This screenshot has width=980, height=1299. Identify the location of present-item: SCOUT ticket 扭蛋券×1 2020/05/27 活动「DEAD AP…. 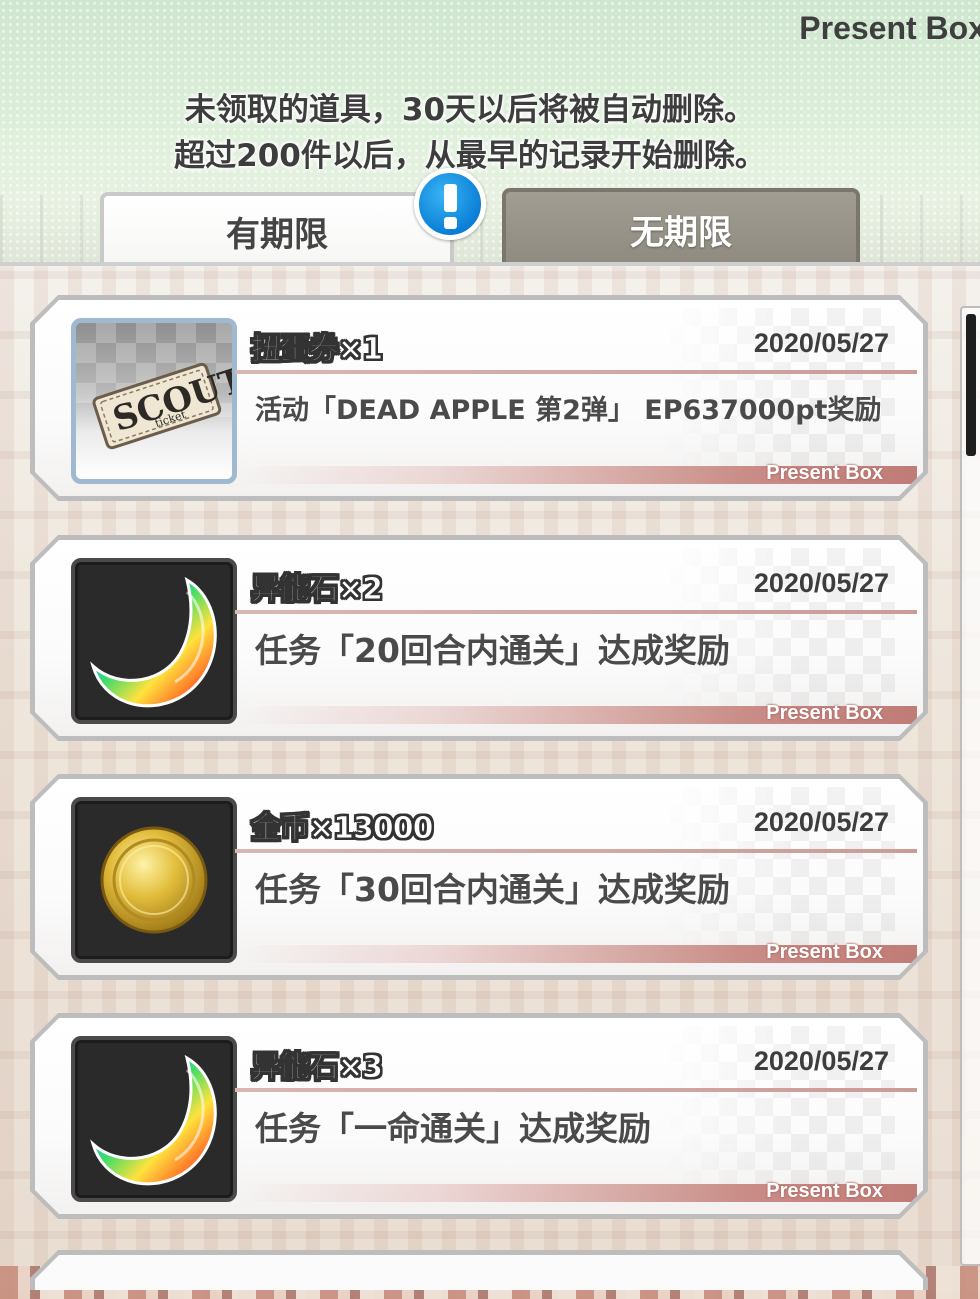
(479, 398).